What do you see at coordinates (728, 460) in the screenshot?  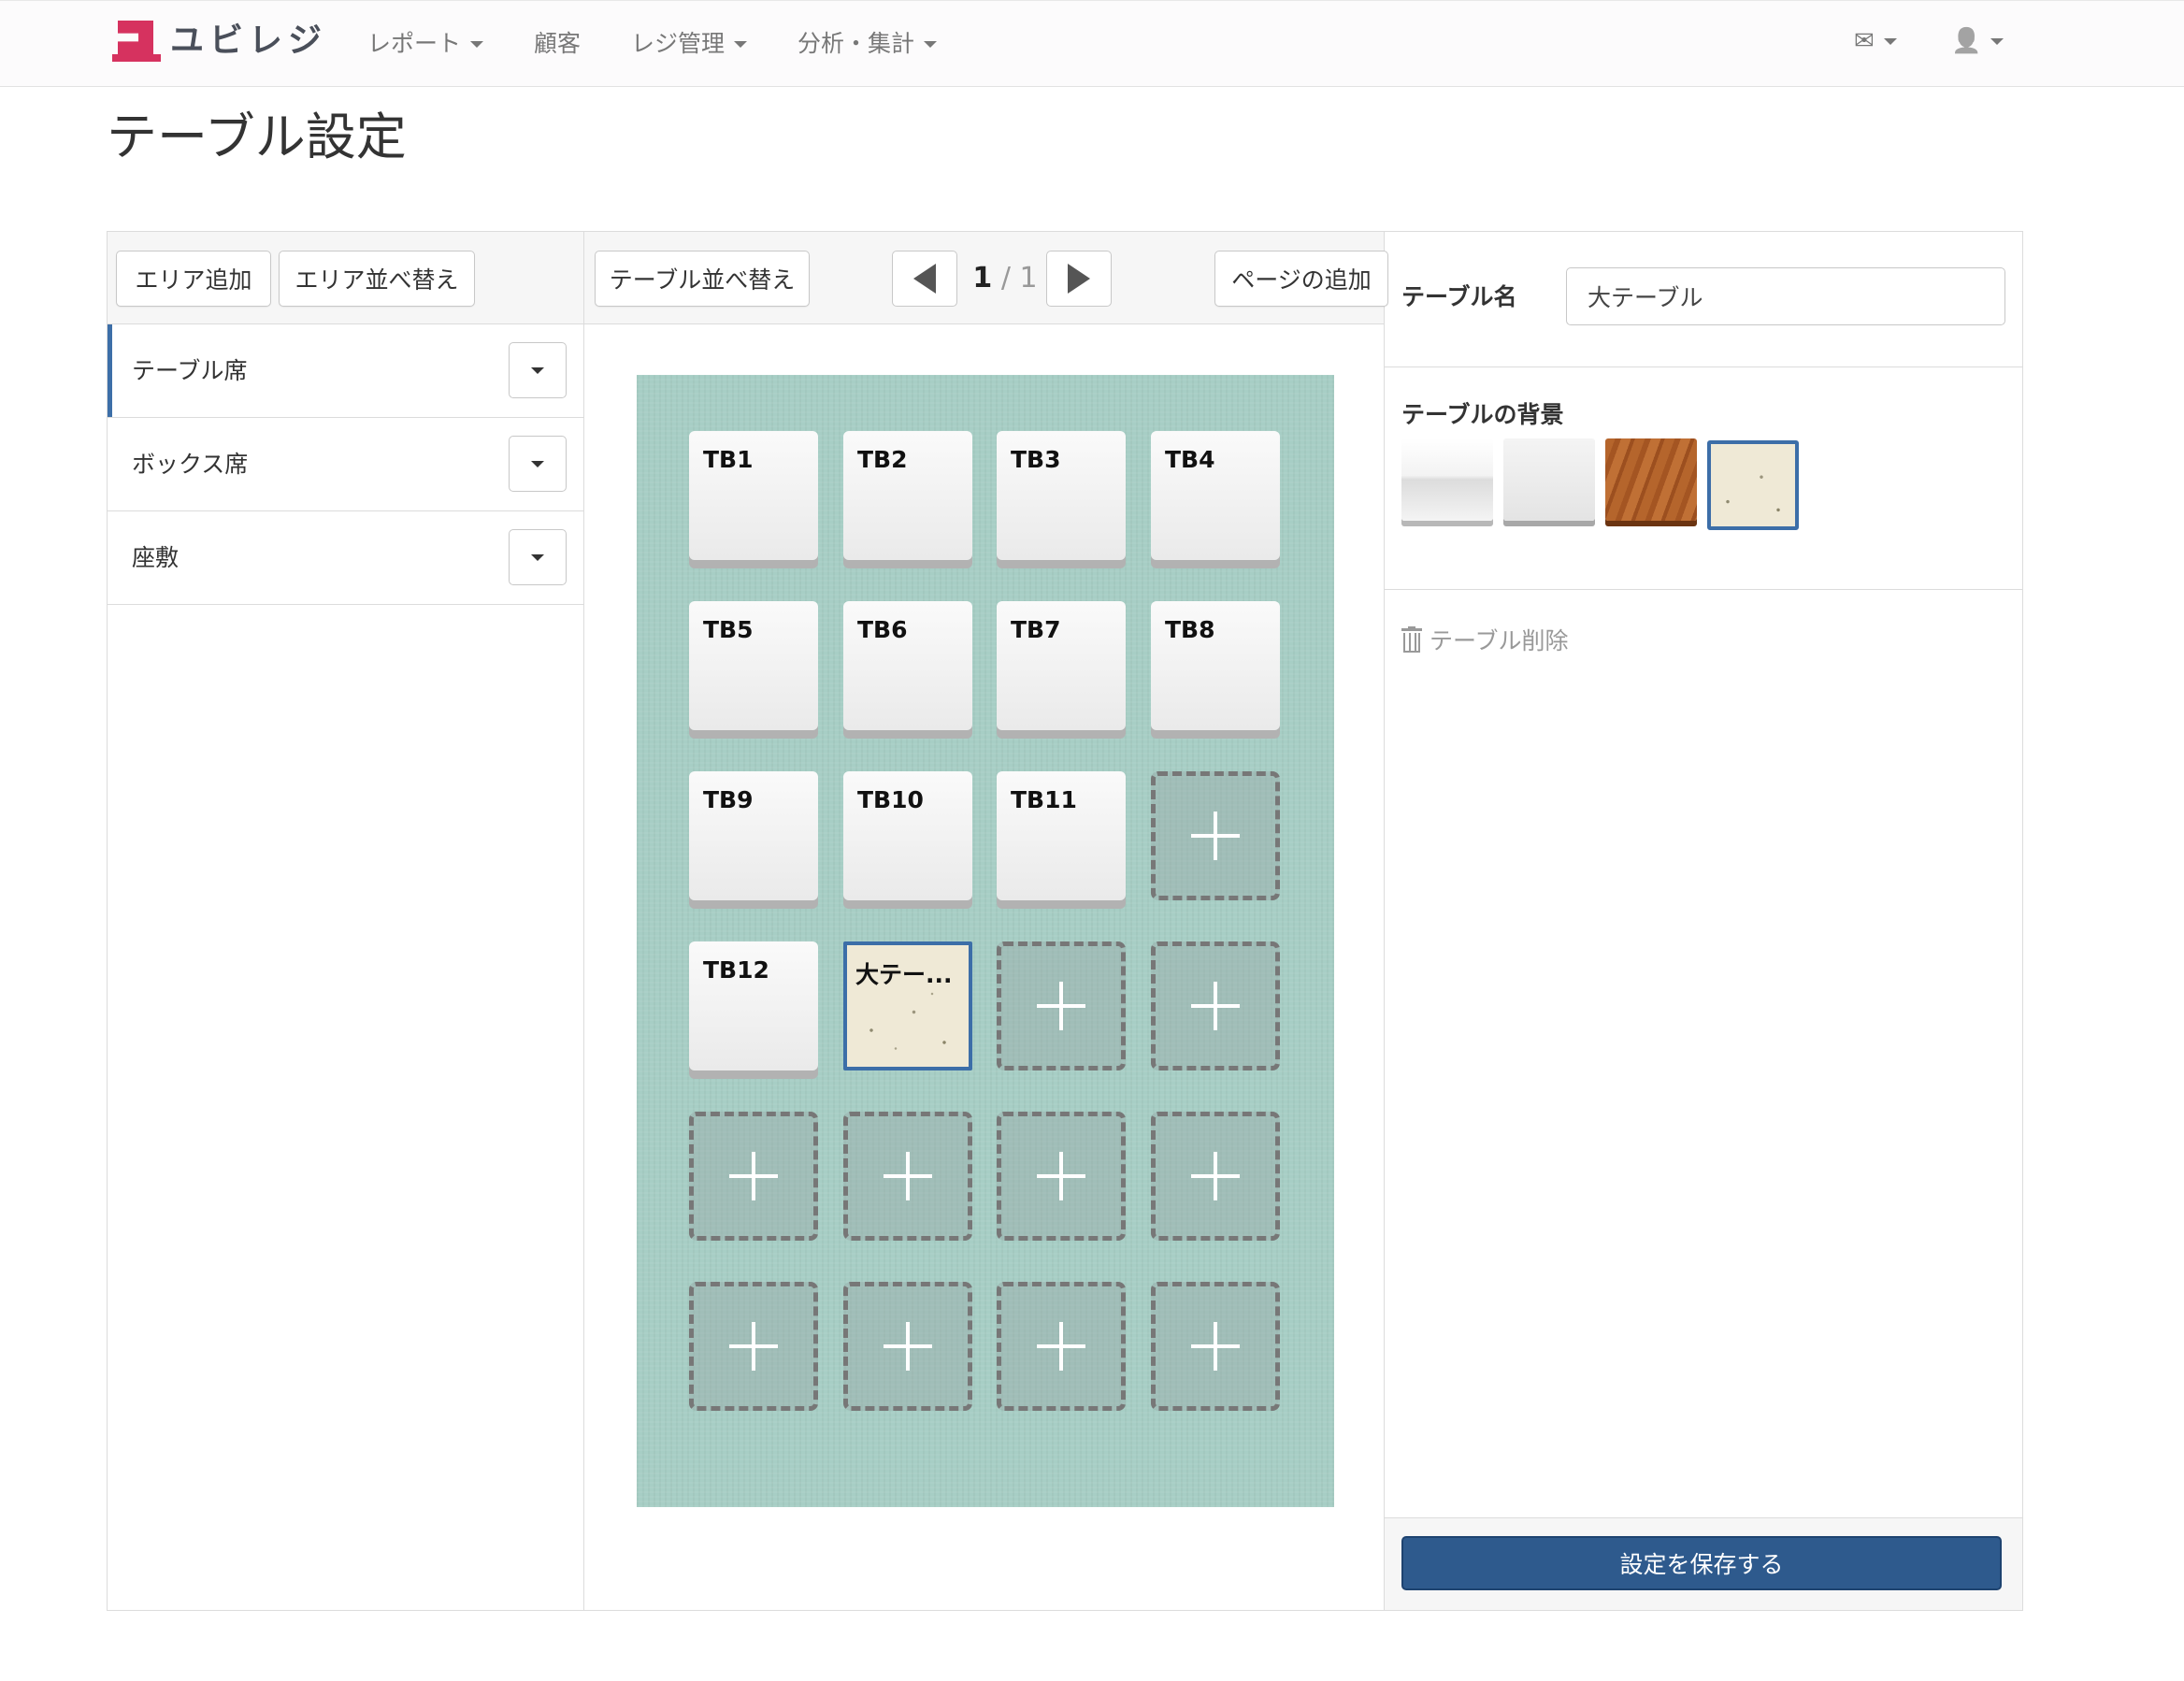 I see `table-tile-name: TB1` at bounding box center [728, 460].